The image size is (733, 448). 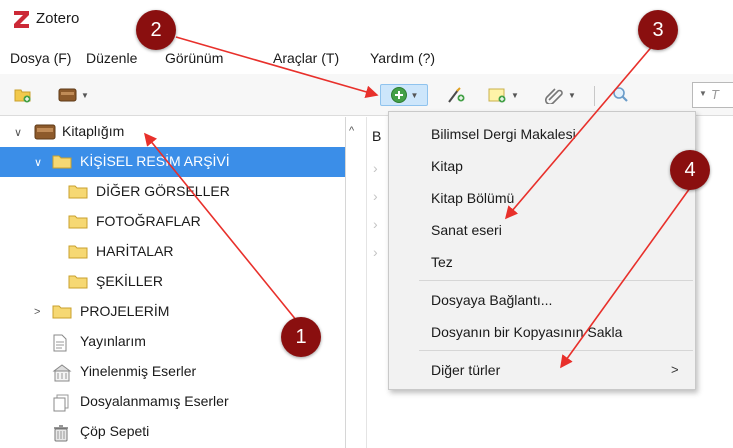 What do you see at coordinates (594, 96) in the screenshot?
I see `toolbar-separator` at bounding box center [594, 96].